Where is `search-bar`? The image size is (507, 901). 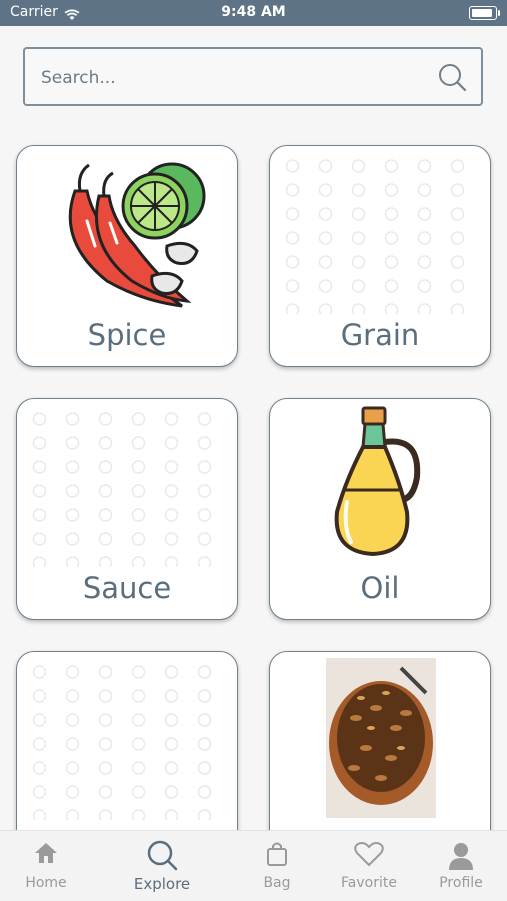 search-bar is located at coordinates (253, 76).